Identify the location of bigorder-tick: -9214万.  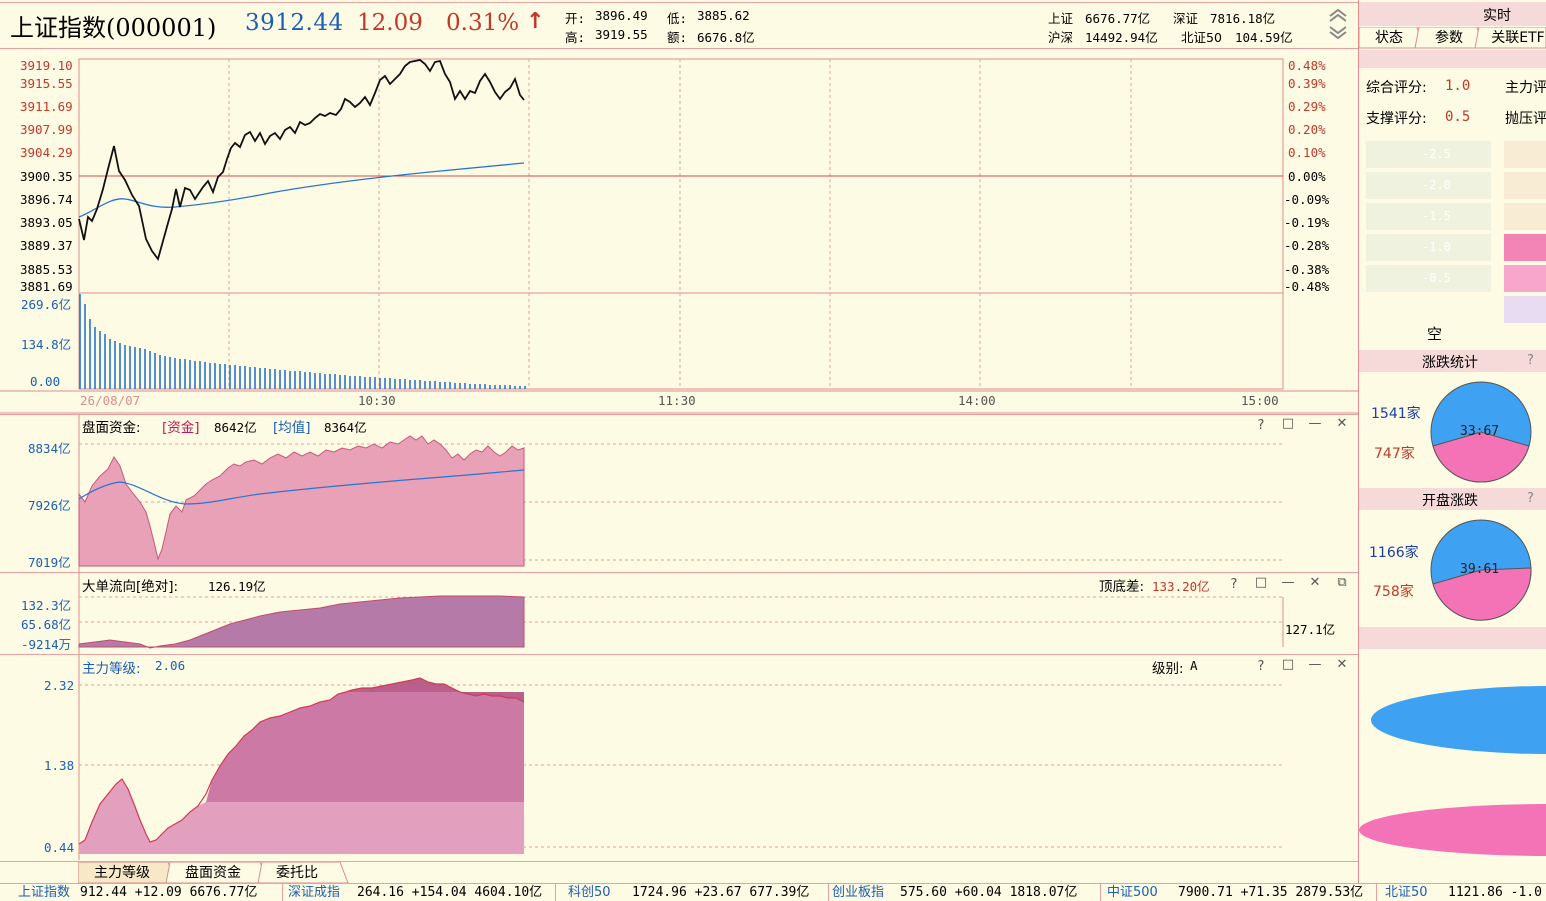
(46, 644).